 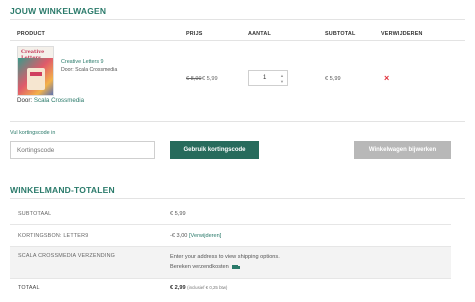 I want to click on row-label: SUBTOTAAL, so click(x=35, y=214).